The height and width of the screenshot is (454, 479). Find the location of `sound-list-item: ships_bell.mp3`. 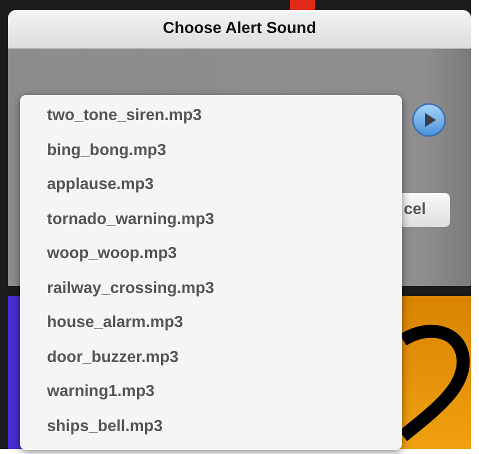

sound-list-item: ships_bell.mp3 is located at coordinates (211, 427).